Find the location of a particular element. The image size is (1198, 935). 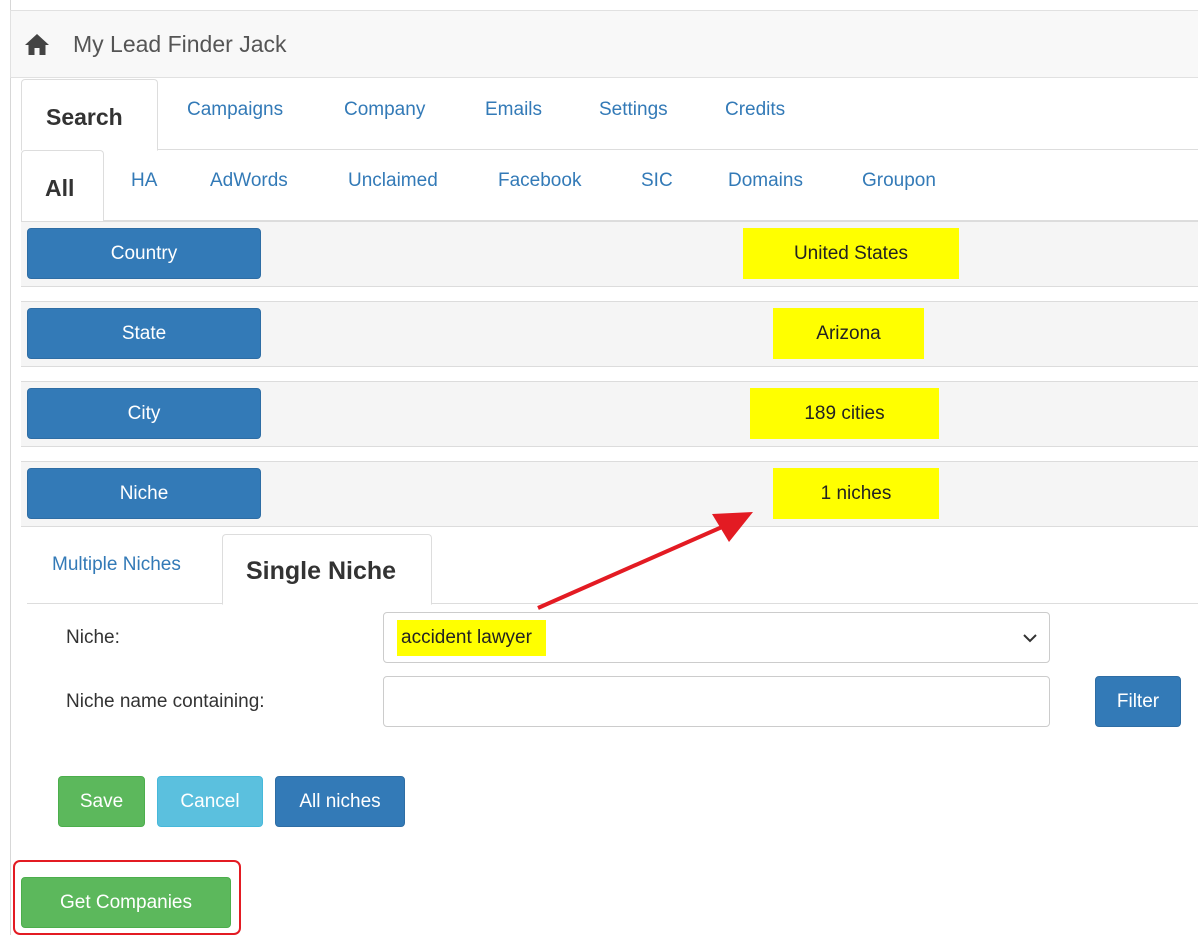

cancel-button: Cancel is located at coordinates (210, 801).